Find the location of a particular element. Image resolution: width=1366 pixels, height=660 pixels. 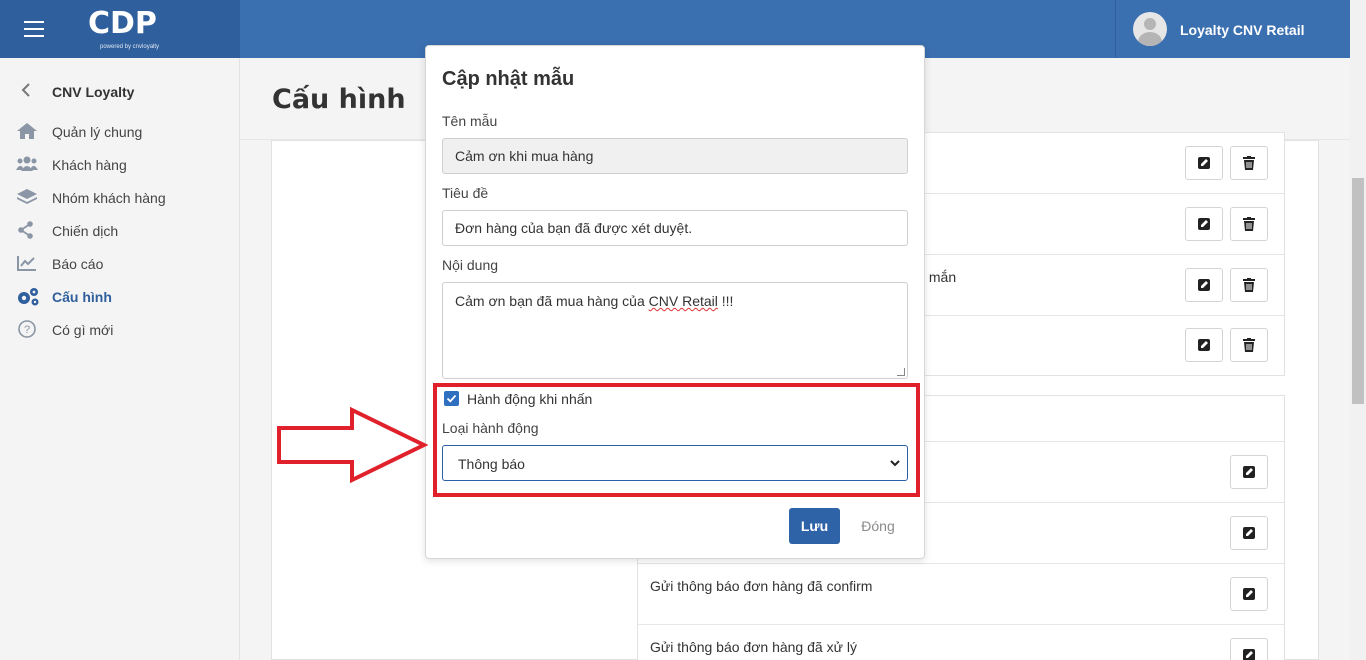

highlight-box is located at coordinates (676, 440).